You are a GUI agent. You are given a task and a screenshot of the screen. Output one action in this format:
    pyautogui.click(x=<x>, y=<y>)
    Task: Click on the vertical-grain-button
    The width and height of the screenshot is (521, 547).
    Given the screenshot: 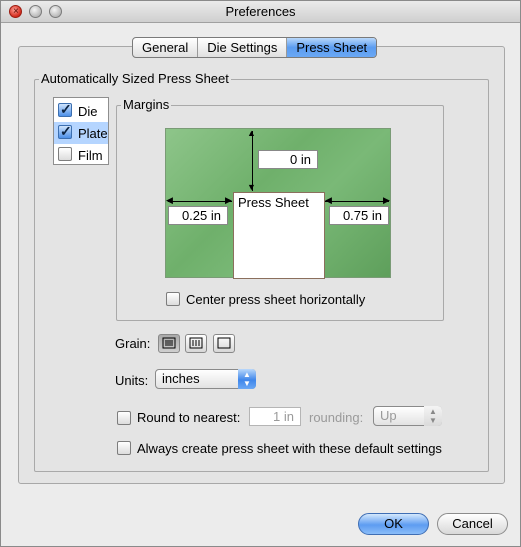 What is the action you would take?
    pyautogui.click(x=196, y=343)
    